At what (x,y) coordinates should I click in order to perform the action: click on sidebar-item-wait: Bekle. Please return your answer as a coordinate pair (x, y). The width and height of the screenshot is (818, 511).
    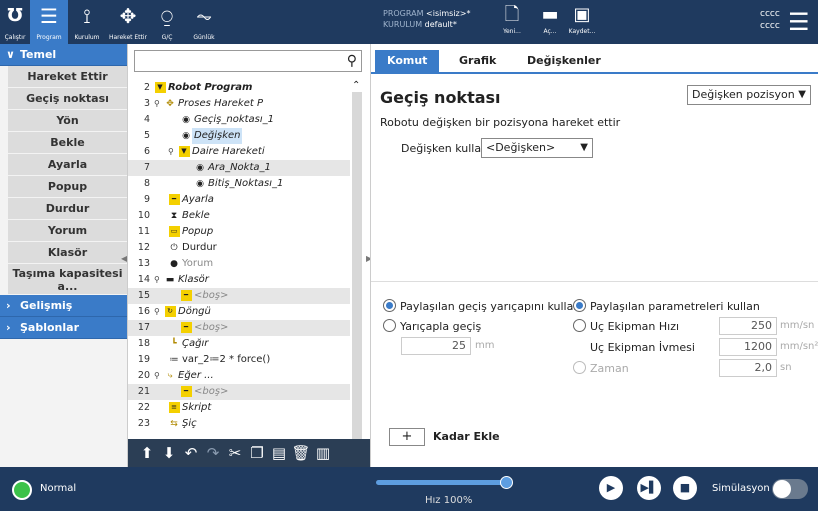
    Looking at the image, I should click on (67, 143).